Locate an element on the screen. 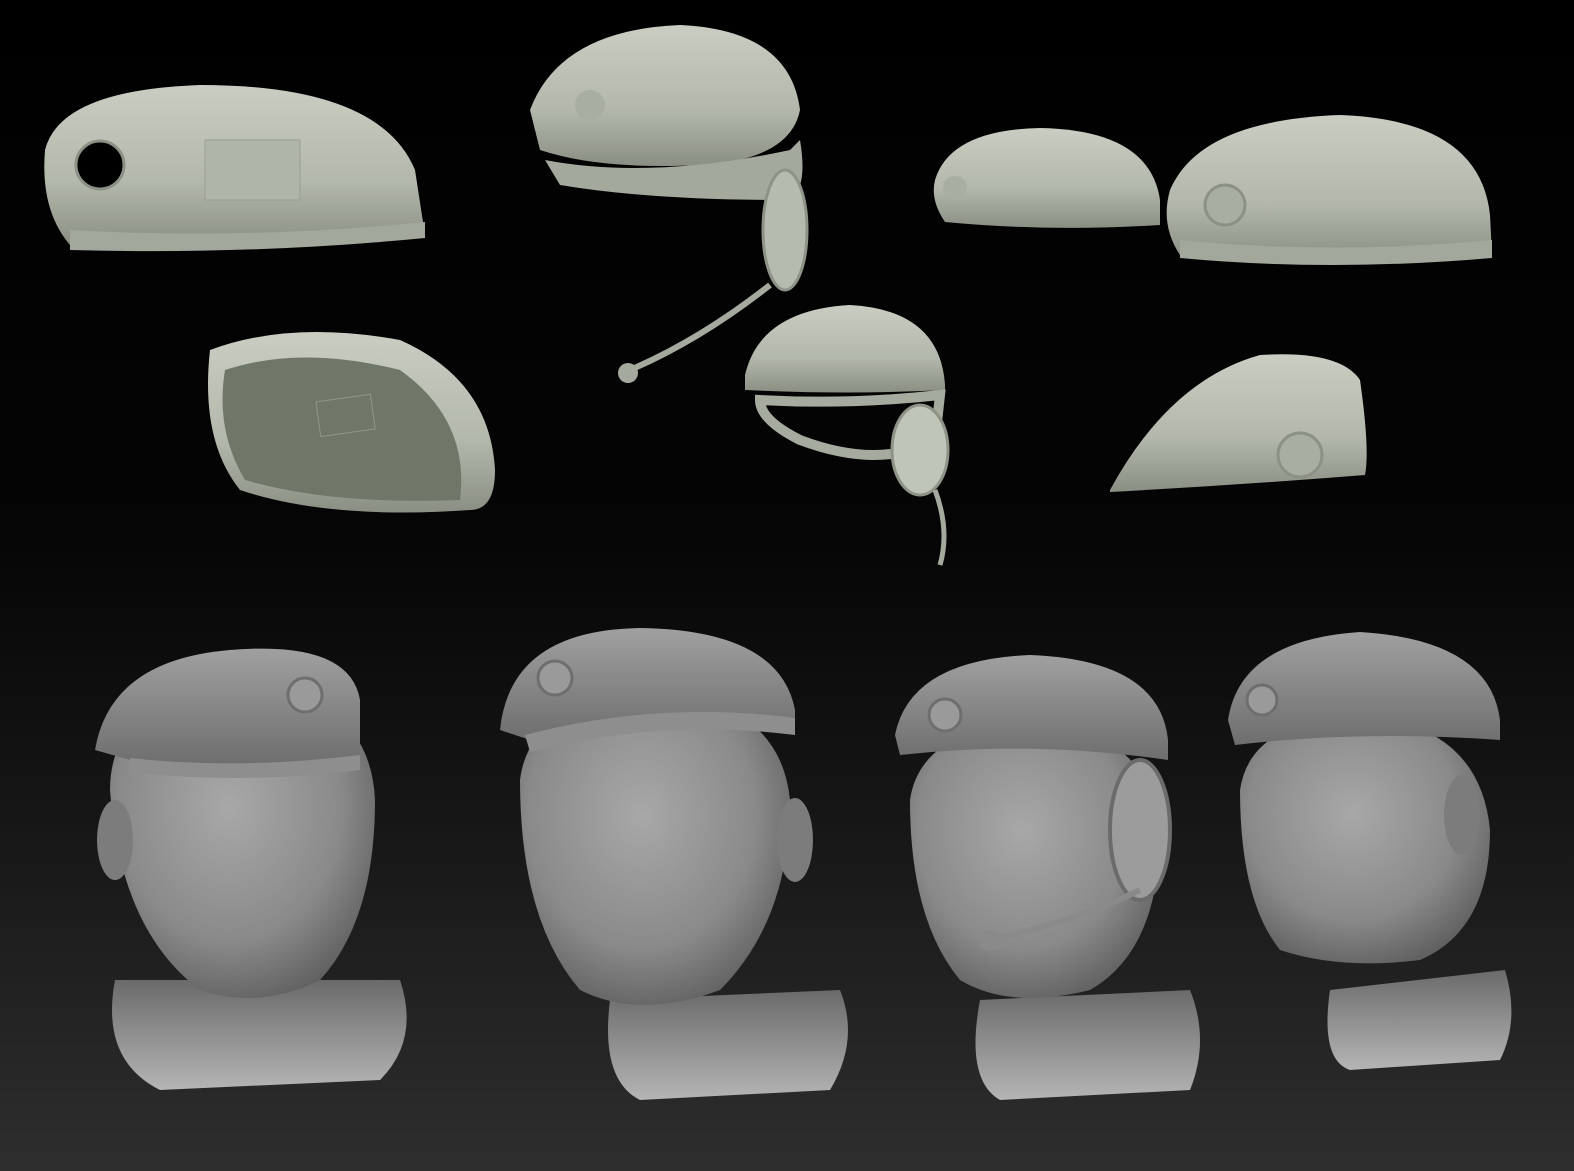 The height and width of the screenshot is (1171, 1574). head-front-left is located at coordinates (251, 869).